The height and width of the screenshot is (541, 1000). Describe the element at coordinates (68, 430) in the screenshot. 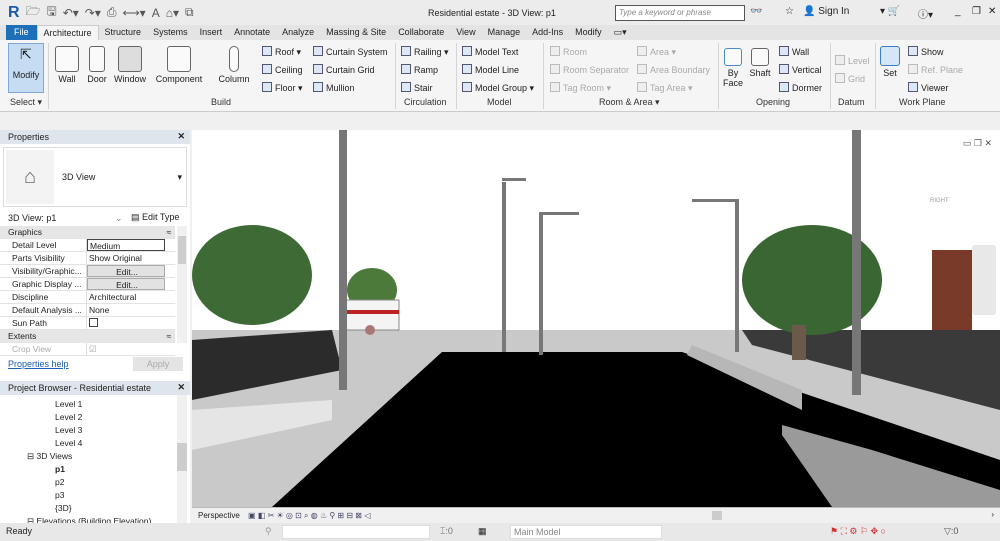

I see `tree-item: Level 3` at that location.